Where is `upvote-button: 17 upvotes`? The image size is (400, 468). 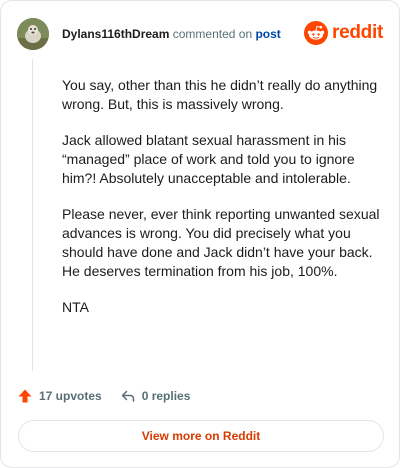 upvote-button: 17 upvotes is located at coordinates (59, 396).